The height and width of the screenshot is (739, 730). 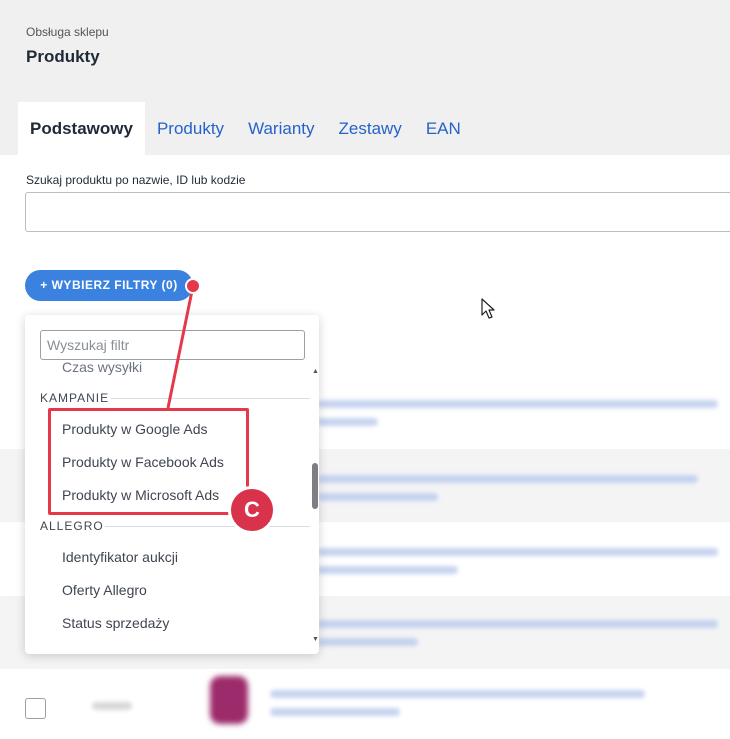 What do you see at coordinates (172, 345) in the screenshot?
I see `filter-search-input` at bounding box center [172, 345].